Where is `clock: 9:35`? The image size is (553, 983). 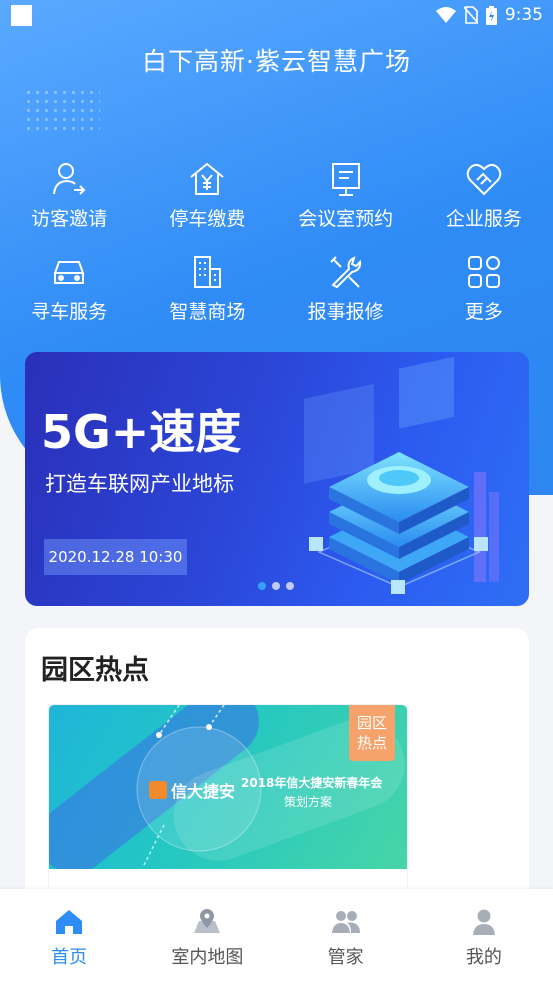
clock: 9:35 is located at coordinates (523, 15).